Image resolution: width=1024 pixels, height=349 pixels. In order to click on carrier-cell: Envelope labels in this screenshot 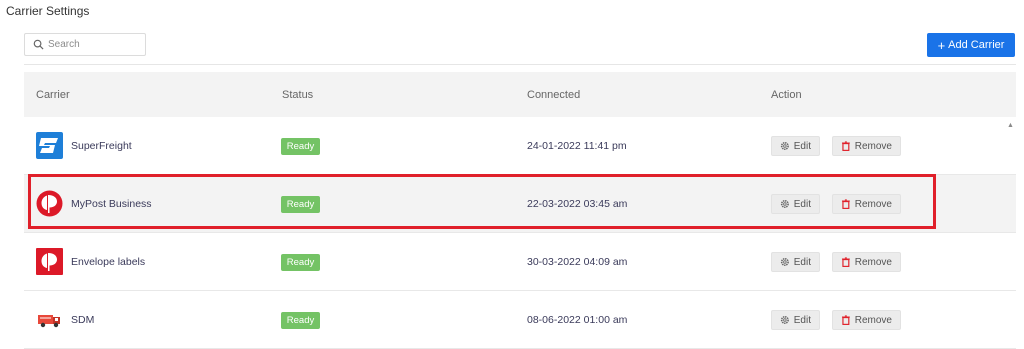, I will do `click(90, 261)`.